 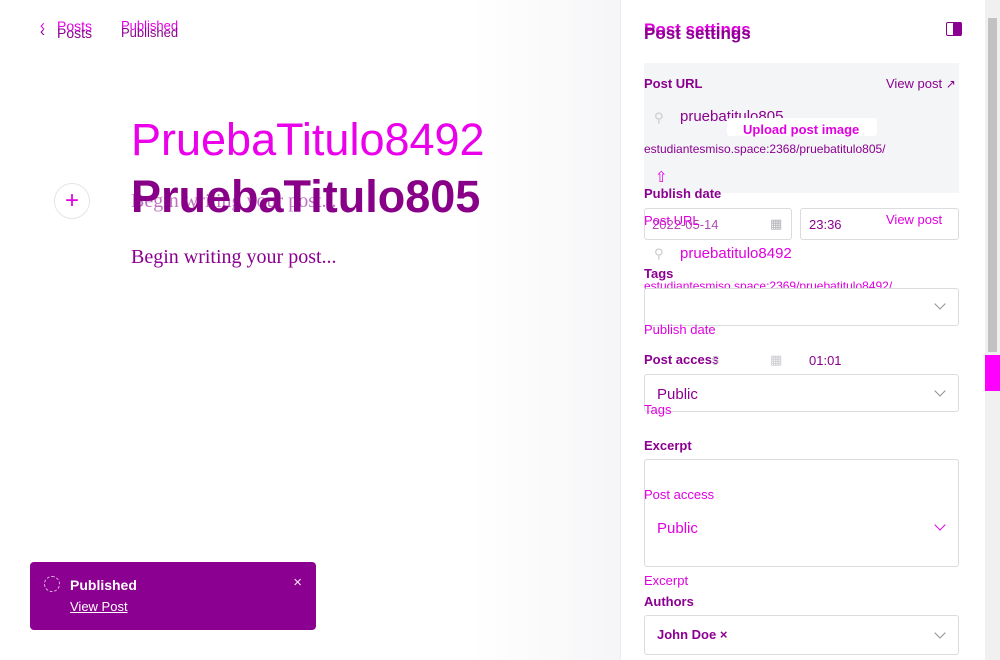 I want to click on check-circle-icon, so click(x=52, y=584).